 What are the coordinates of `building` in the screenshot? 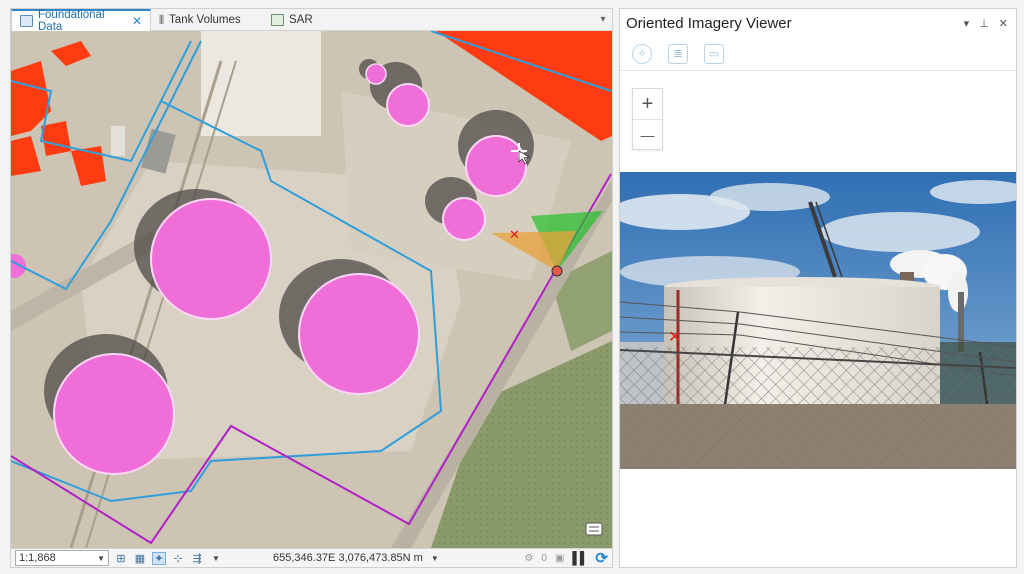 It's located at (118, 141).